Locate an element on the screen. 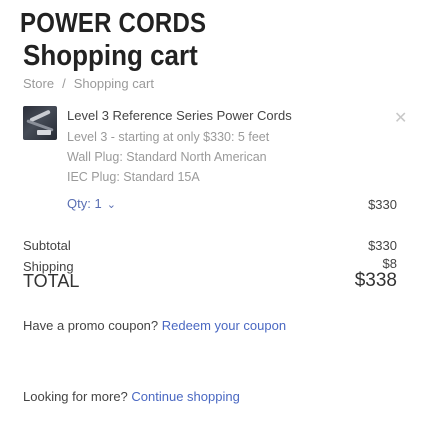  quantity-label: Qty: 1 is located at coordinates (84, 203).